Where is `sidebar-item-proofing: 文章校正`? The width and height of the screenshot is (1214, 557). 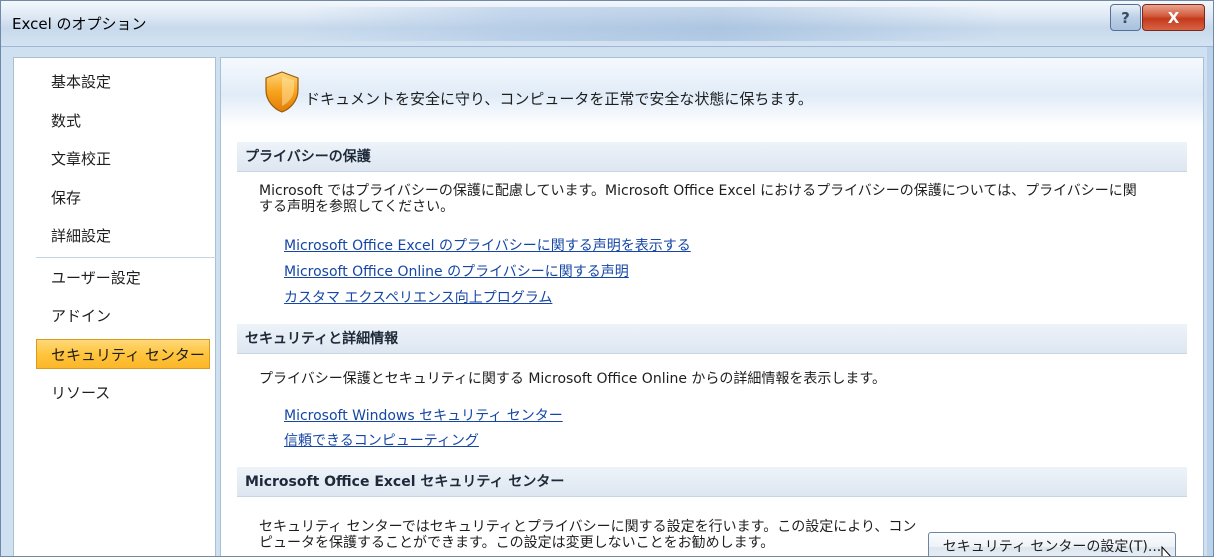 sidebar-item-proofing: 文章校正 is located at coordinates (122, 159).